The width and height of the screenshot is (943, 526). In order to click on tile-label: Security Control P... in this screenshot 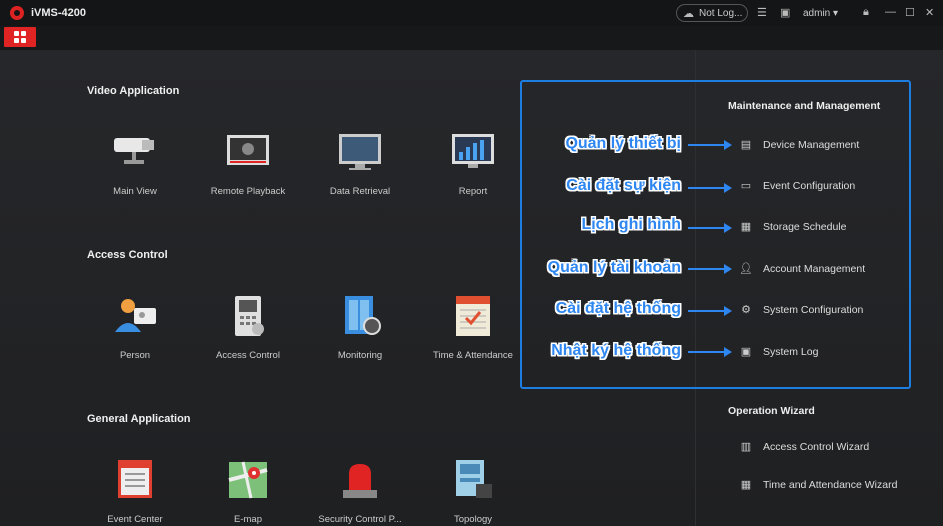, I will do `click(360, 519)`.